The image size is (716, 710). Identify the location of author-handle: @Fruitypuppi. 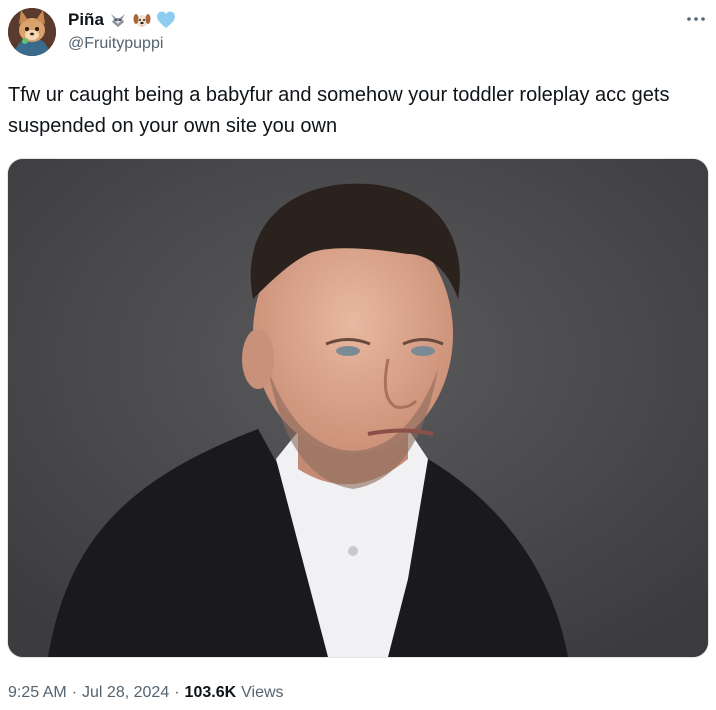
(115, 44).